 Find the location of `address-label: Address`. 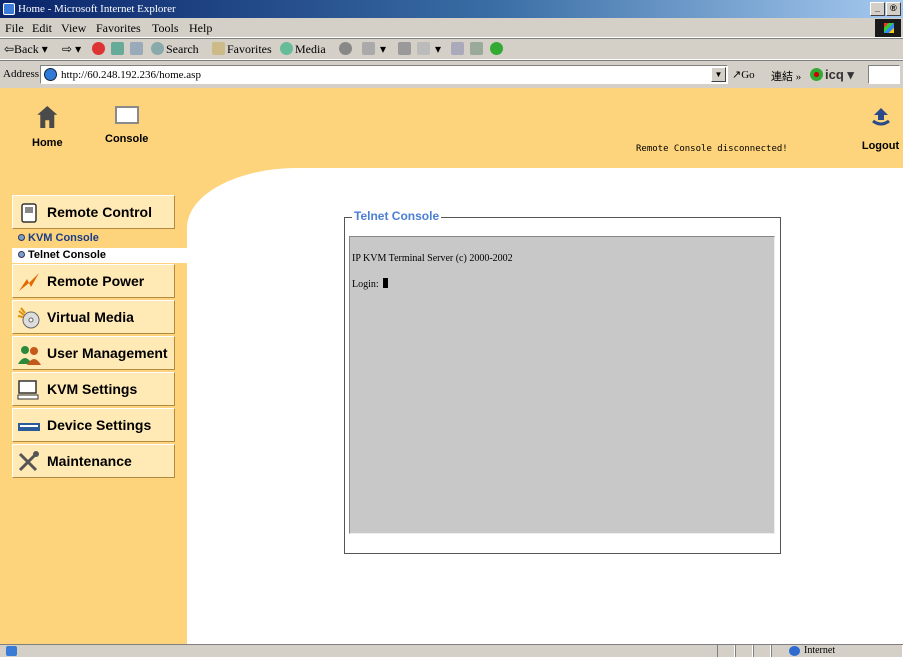

address-label: Address is located at coordinates (21, 74).